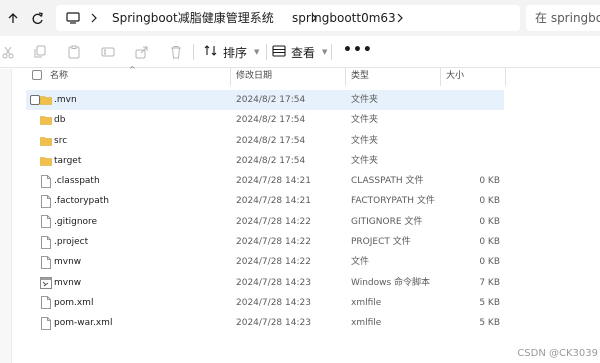  I want to click on view-label: 查看, so click(303, 52).